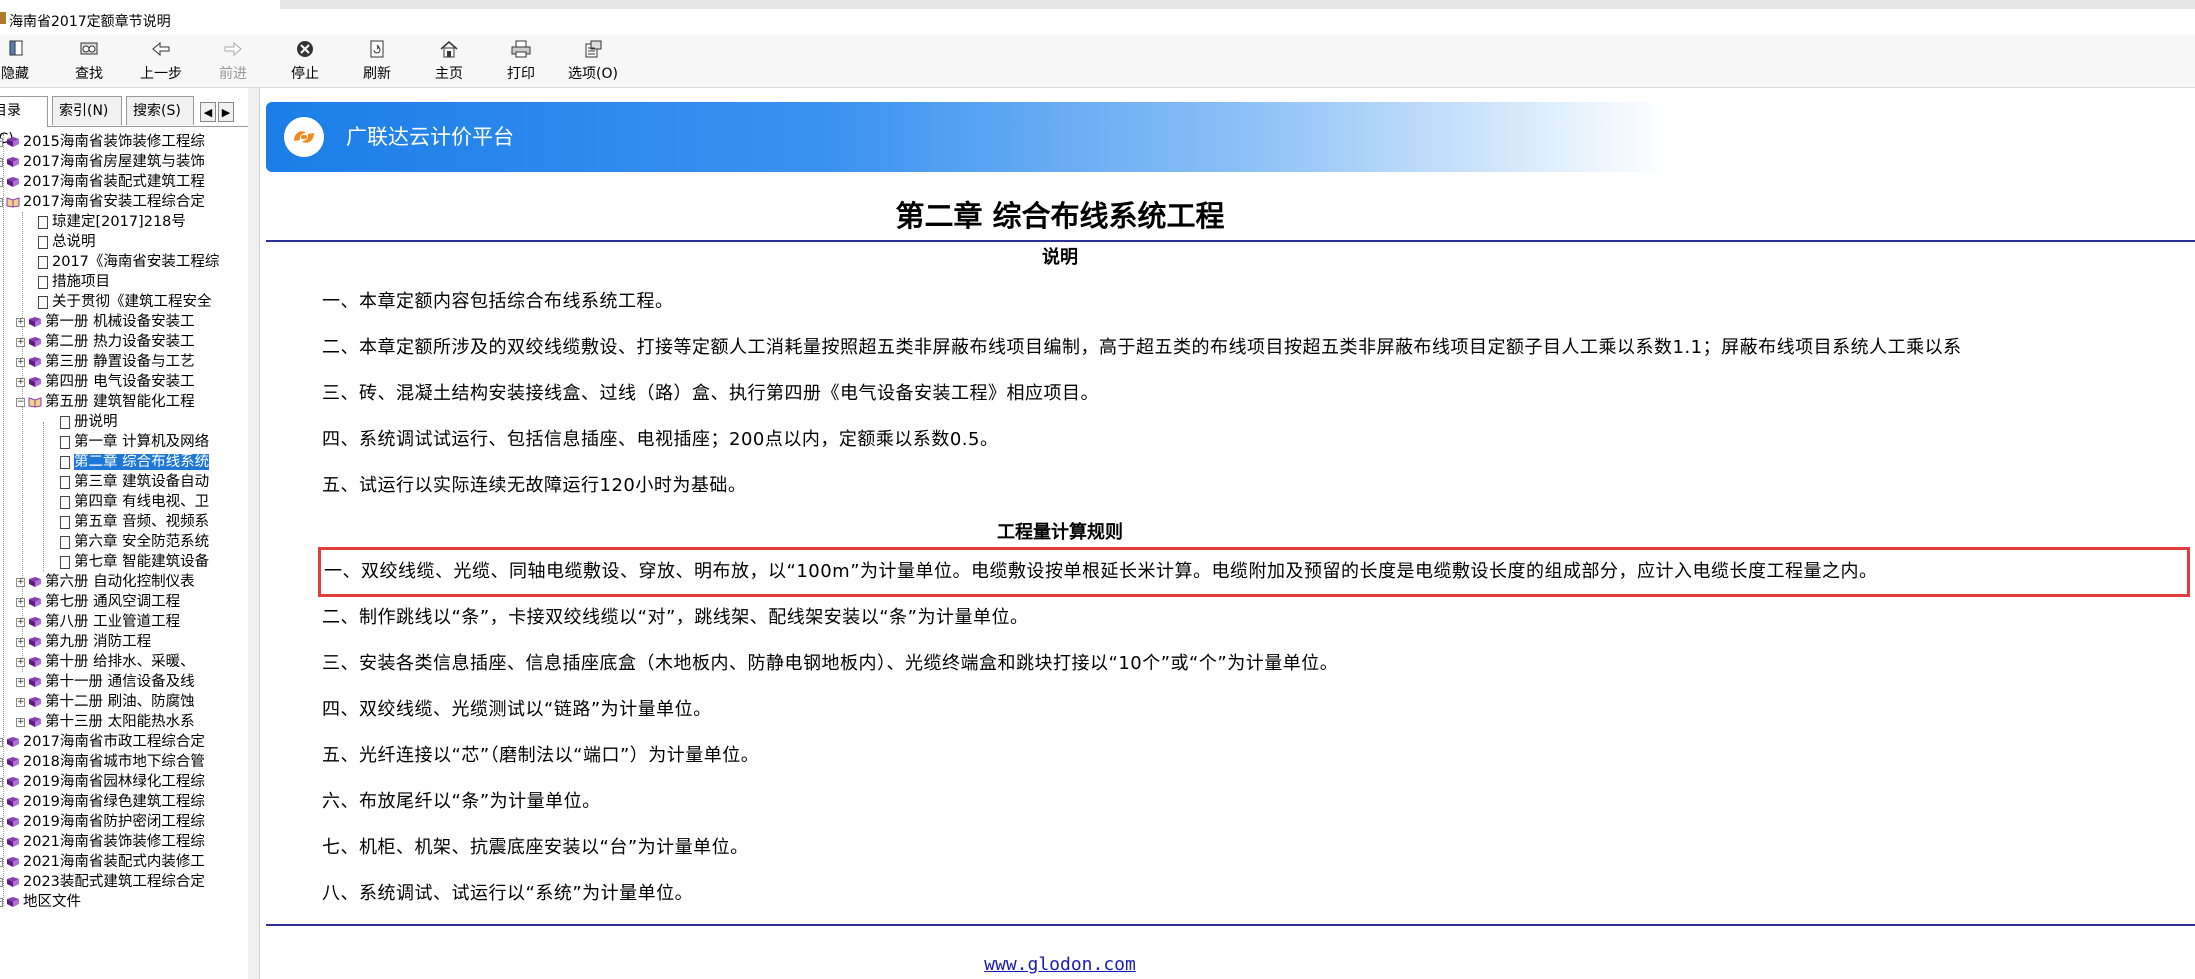  I want to click on rules-item: 四、双绞线缆、光缆测试以“链路”为计量单位。, so click(517, 709).